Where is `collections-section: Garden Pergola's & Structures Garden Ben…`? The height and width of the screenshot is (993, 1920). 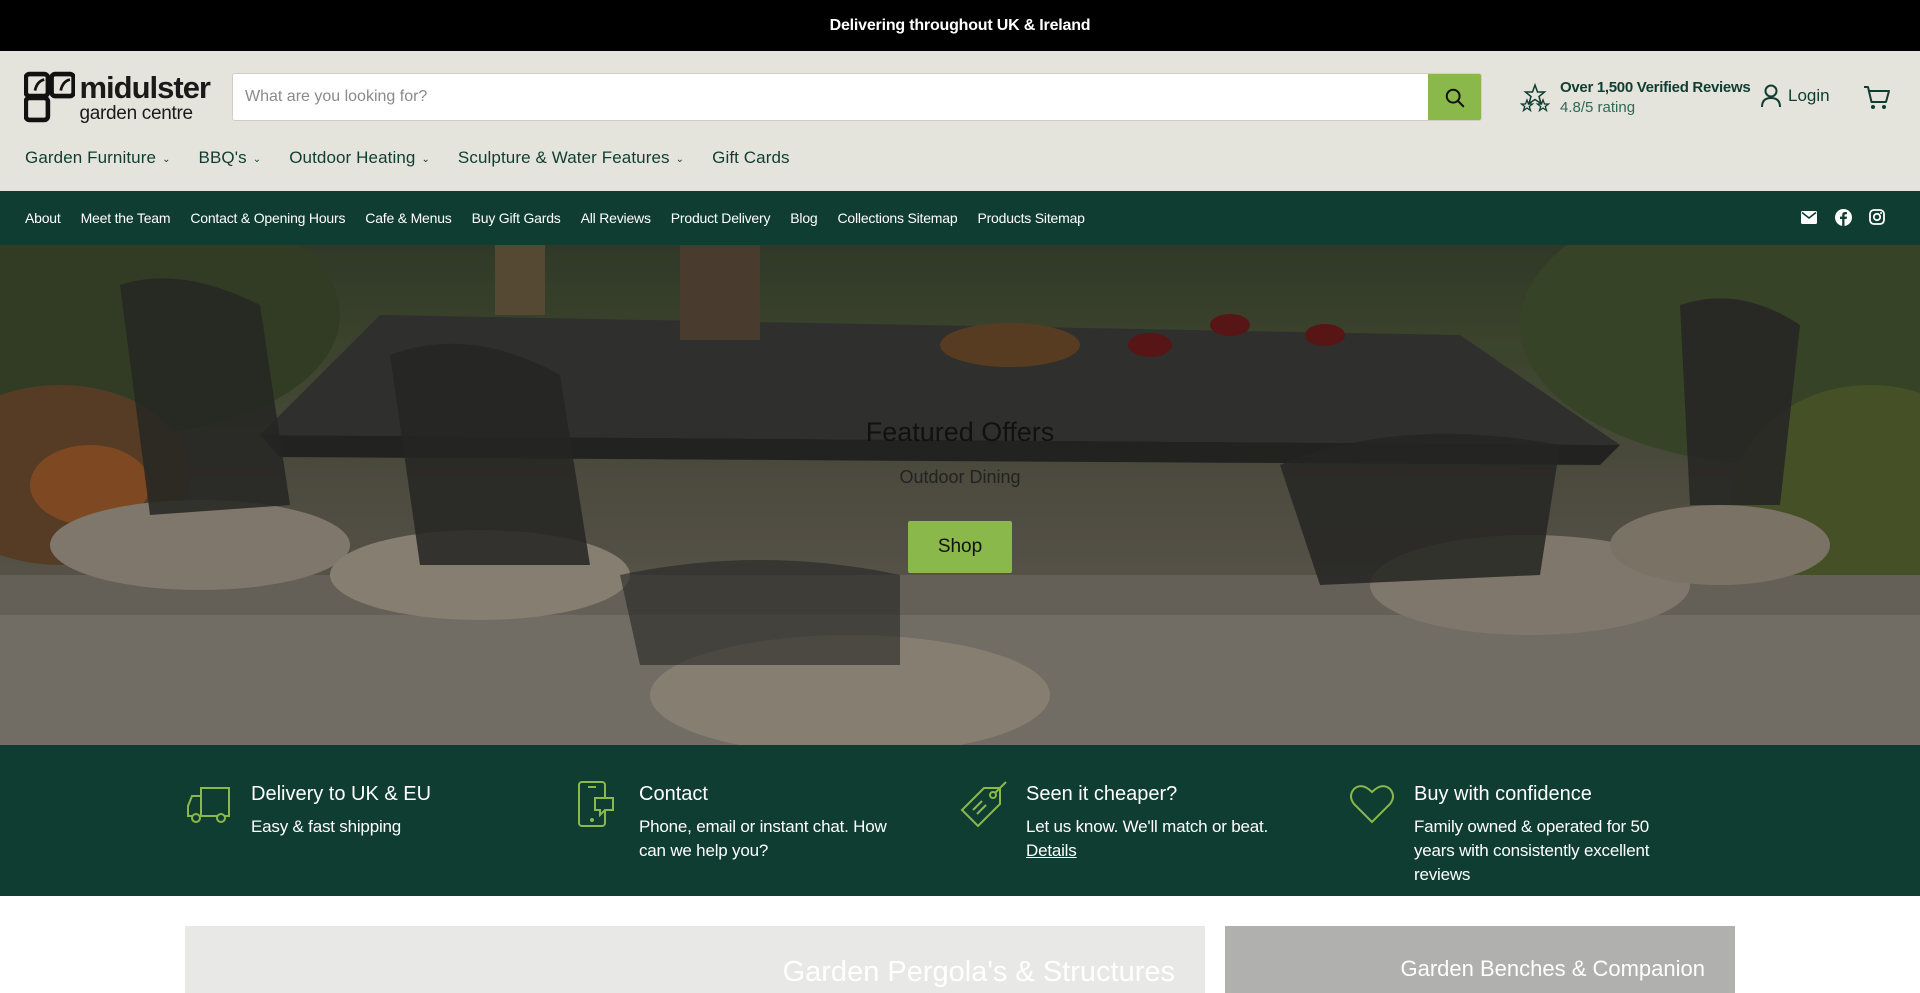
collections-section: Garden Pergola's & Structures Garden Ben… is located at coordinates (960, 944).